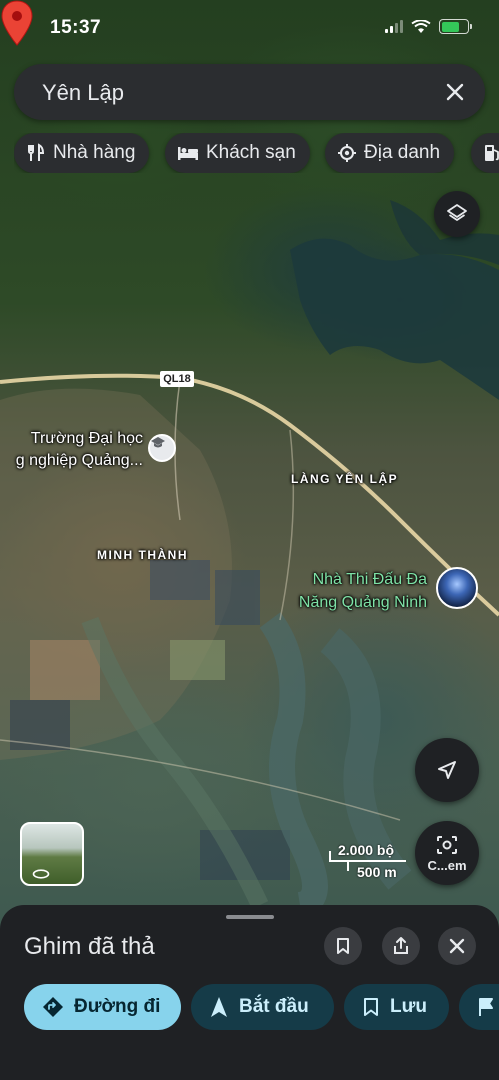 Image resolution: width=499 pixels, height=1080 pixels. I want to click on chip-restaurants: Nhà hàng, so click(82, 153).